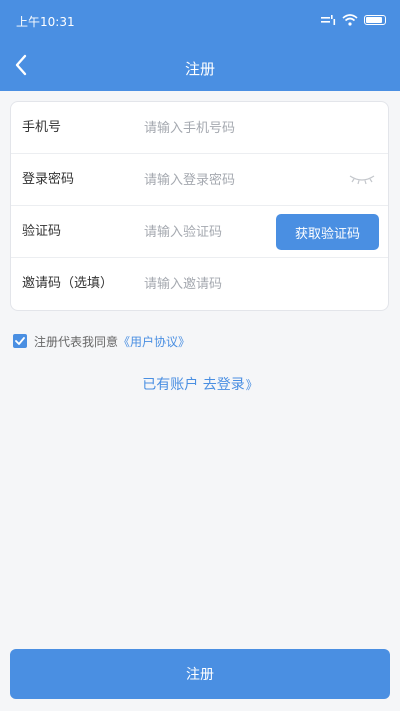  Describe the element at coordinates (328, 20) in the screenshot. I see `signal-icon` at that location.